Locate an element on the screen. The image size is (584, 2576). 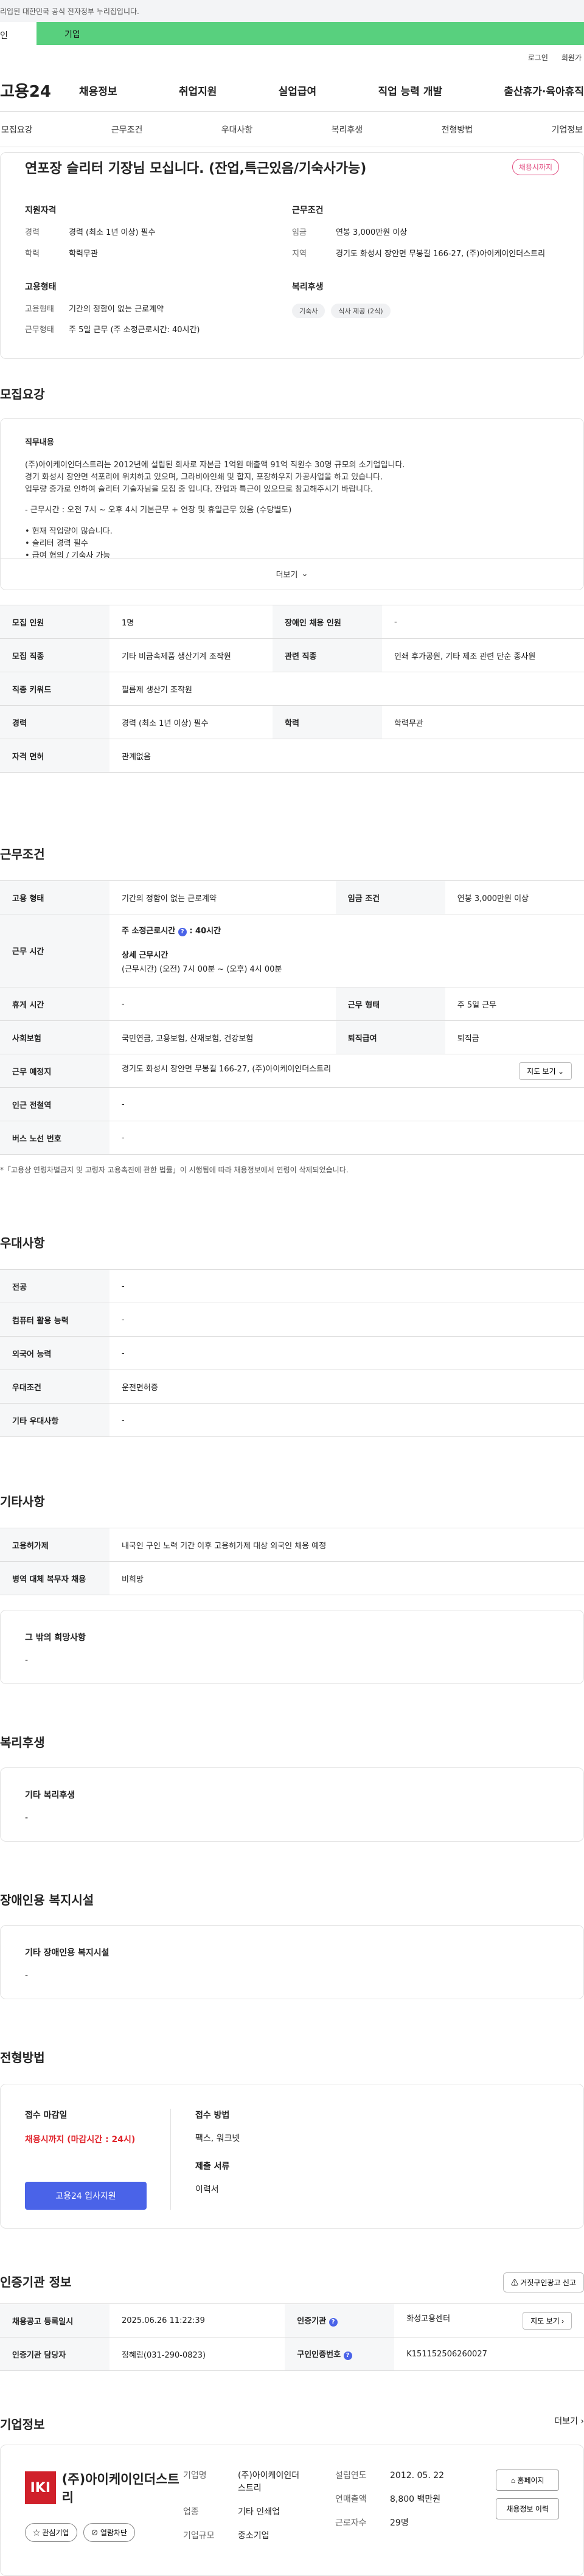
join-link: 회원가 is located at coordinates (571, 57).